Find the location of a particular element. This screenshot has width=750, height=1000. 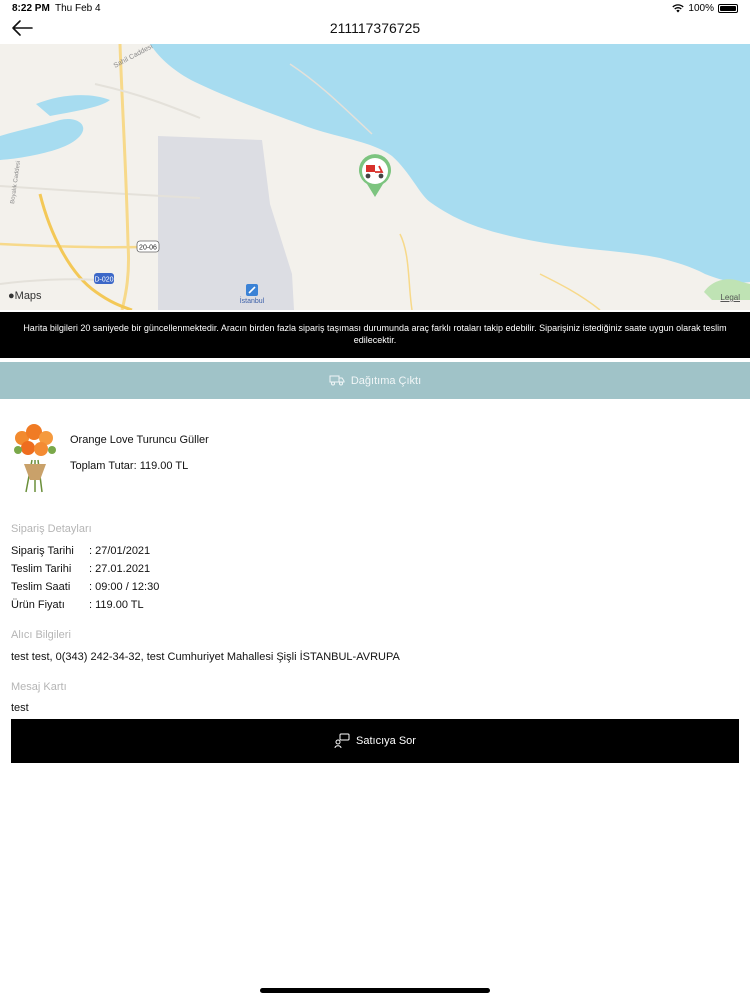

page-title: 211117376725 is located at coordinates (375, 28).